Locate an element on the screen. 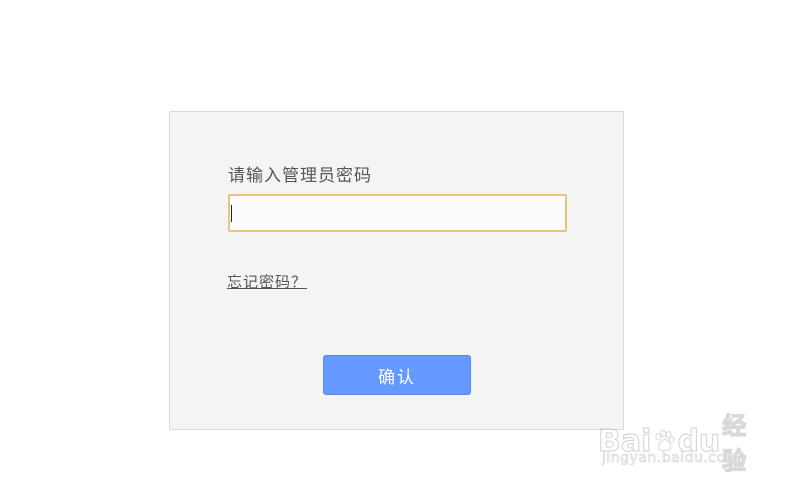  confirm-button: 确认 is located at coordinates (397, 375).